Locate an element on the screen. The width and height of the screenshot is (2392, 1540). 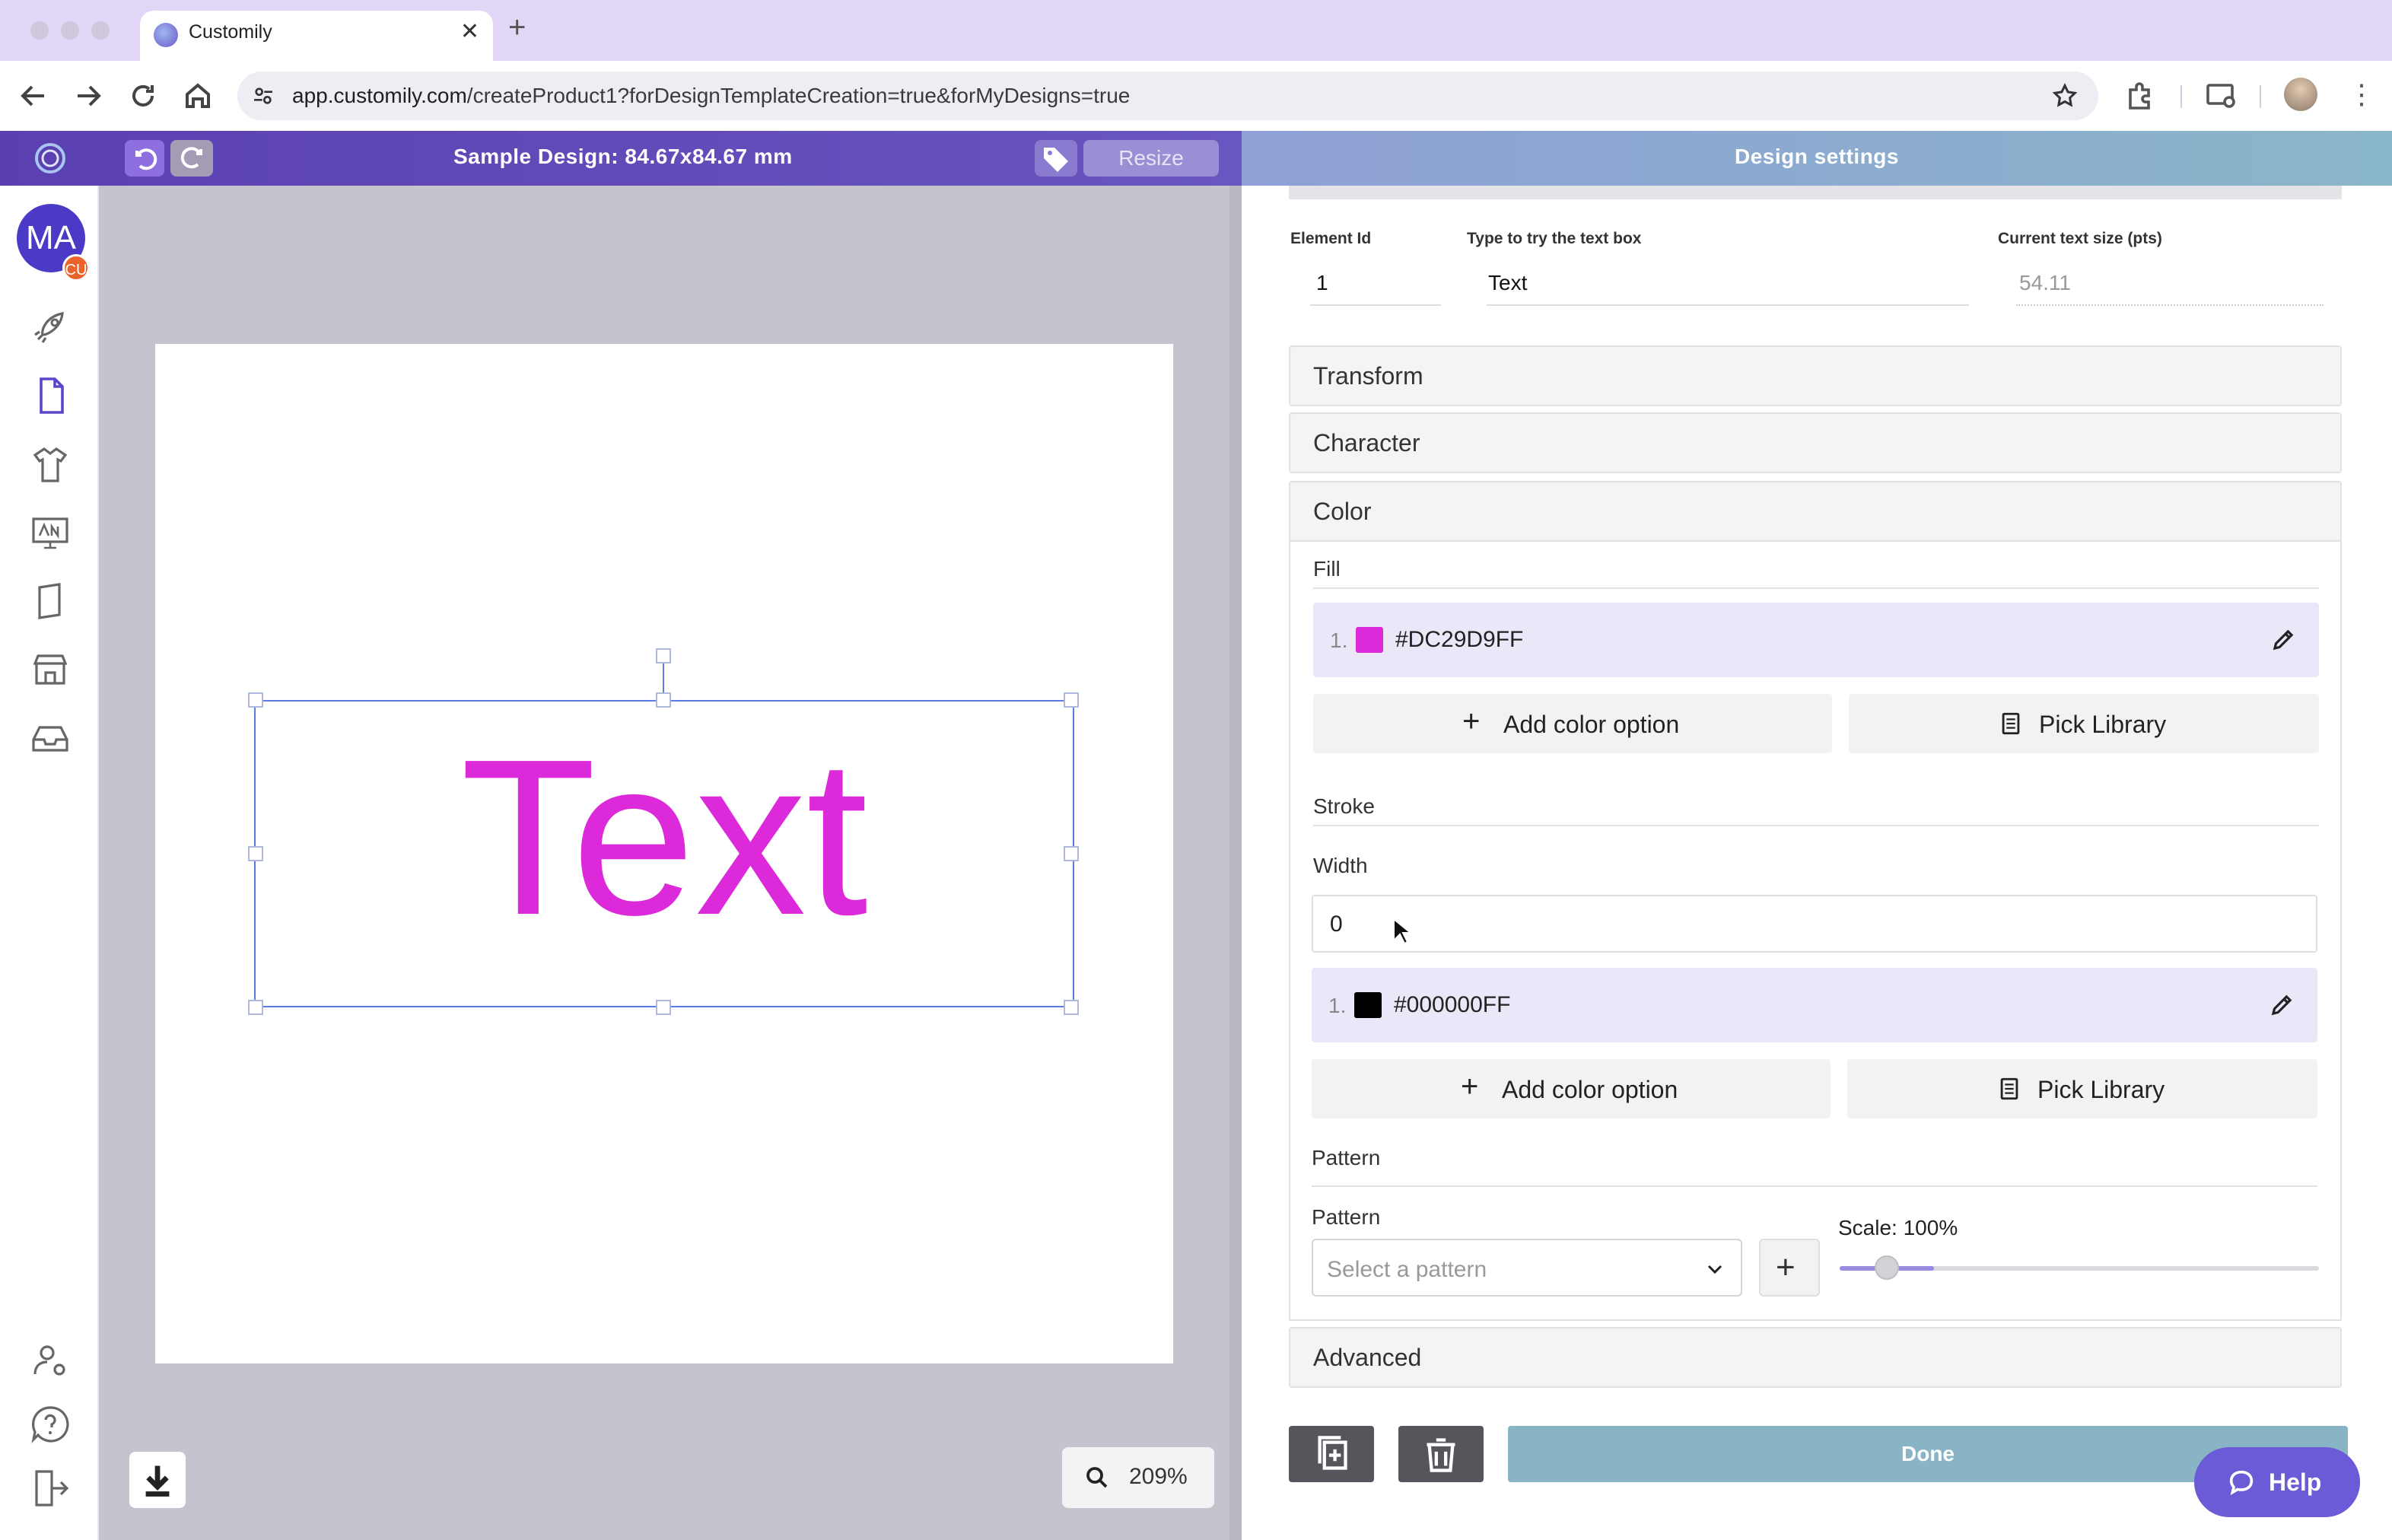
pattern-placeholder: Select a pattern is located at coordinates (1407, 1269).